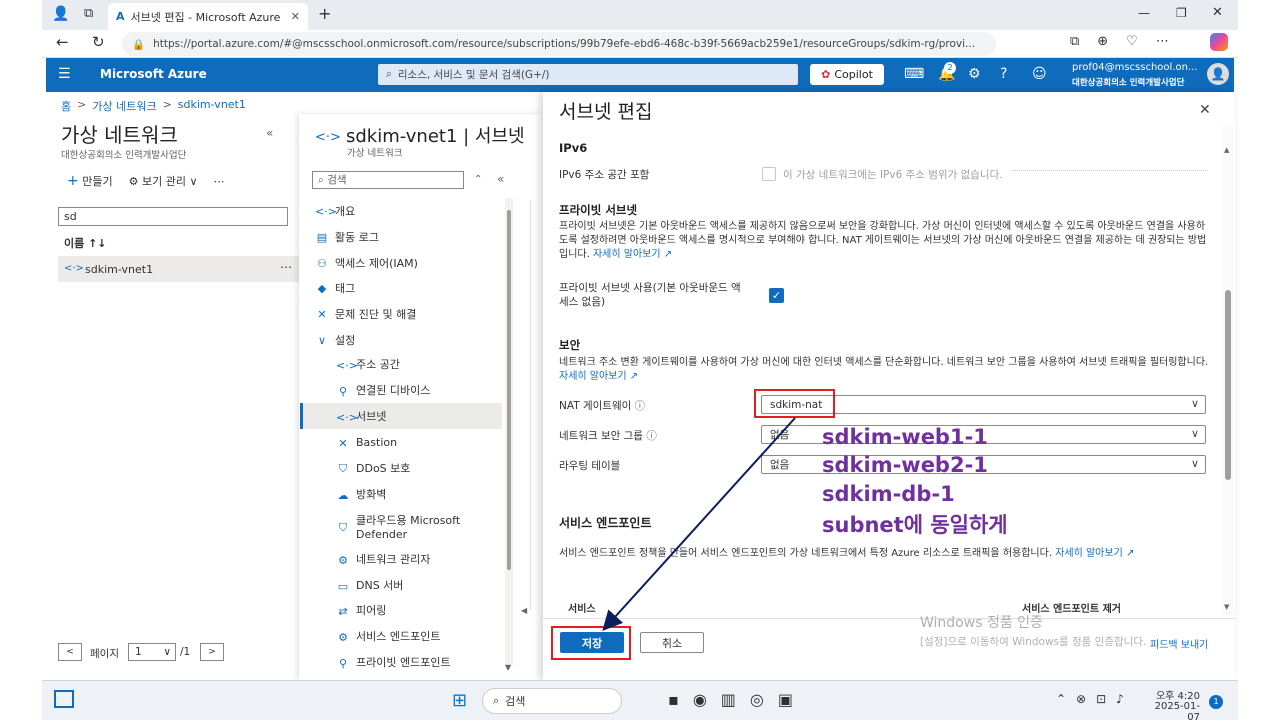 The width and height of the screenshot is (1280, 723). I want to click on annotation-line-1: sdkim-web1-1, so click(905, 437).